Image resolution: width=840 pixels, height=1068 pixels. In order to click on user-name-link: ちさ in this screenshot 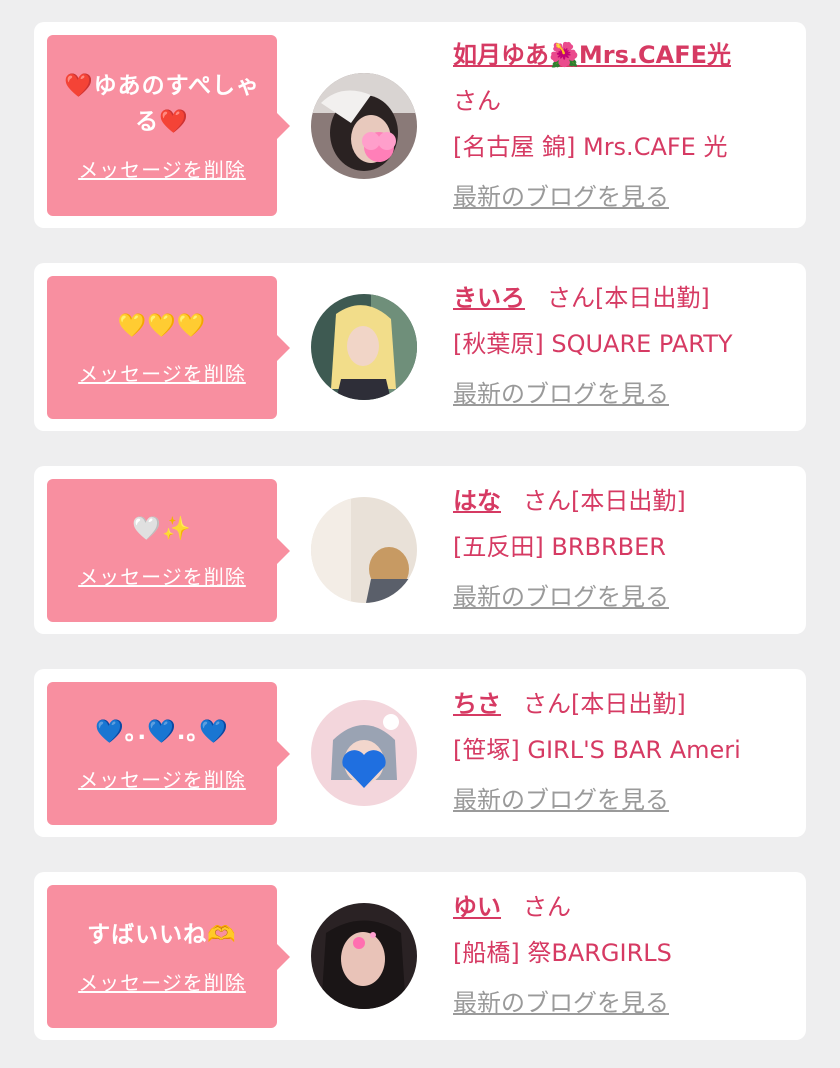, I will do `click(477, 704)`.